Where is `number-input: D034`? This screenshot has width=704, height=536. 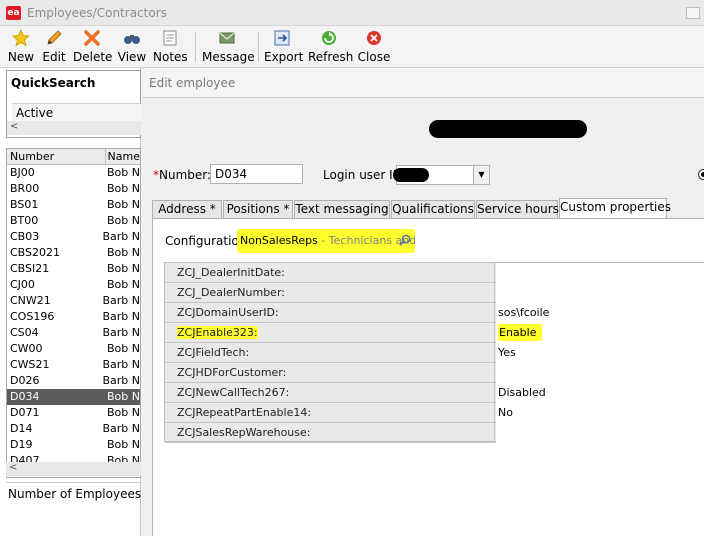
number-input: D034 is located at coordinates (256, 174).